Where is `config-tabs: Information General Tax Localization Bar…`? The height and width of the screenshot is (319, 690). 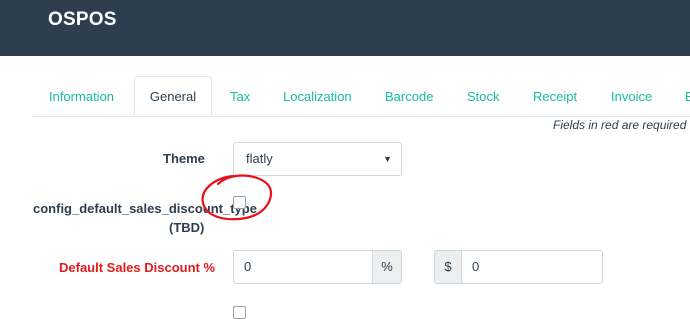 config-tabs: Information General Tax Localization Bar… is located at coordinates (361, 96).